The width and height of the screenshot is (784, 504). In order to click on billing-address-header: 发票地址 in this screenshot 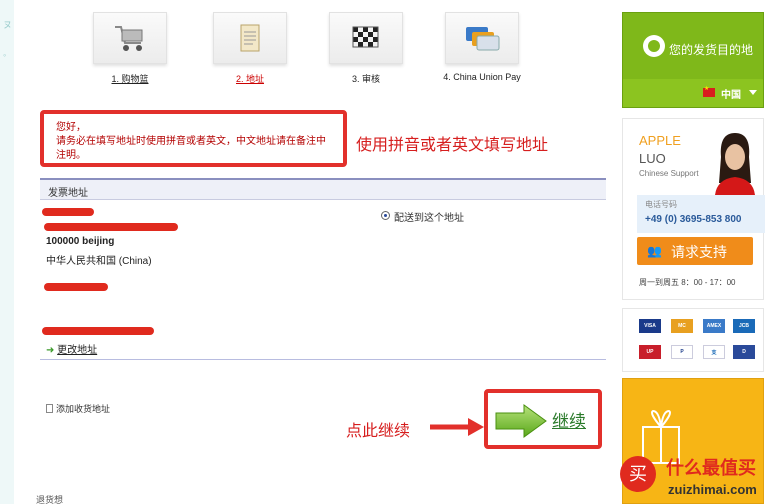, I will do `click(323, 189)`.